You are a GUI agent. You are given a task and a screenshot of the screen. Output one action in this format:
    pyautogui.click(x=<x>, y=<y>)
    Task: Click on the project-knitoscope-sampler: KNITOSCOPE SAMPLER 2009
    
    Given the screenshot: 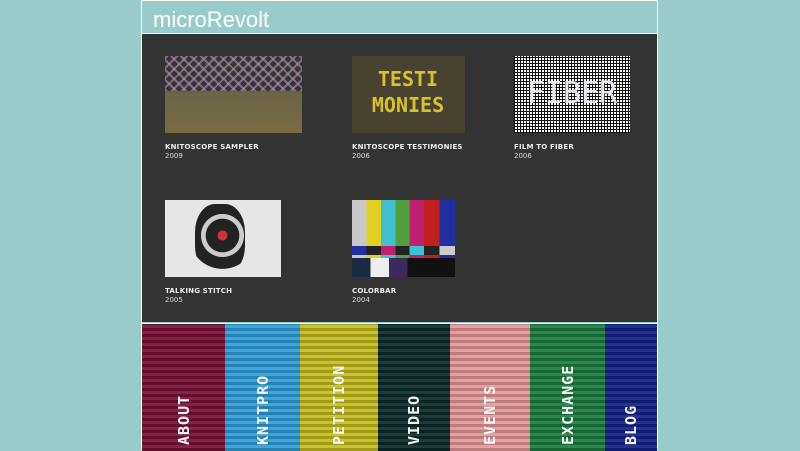 What is the action you would take?
    pyautogui.click(x=233, y=108)
    